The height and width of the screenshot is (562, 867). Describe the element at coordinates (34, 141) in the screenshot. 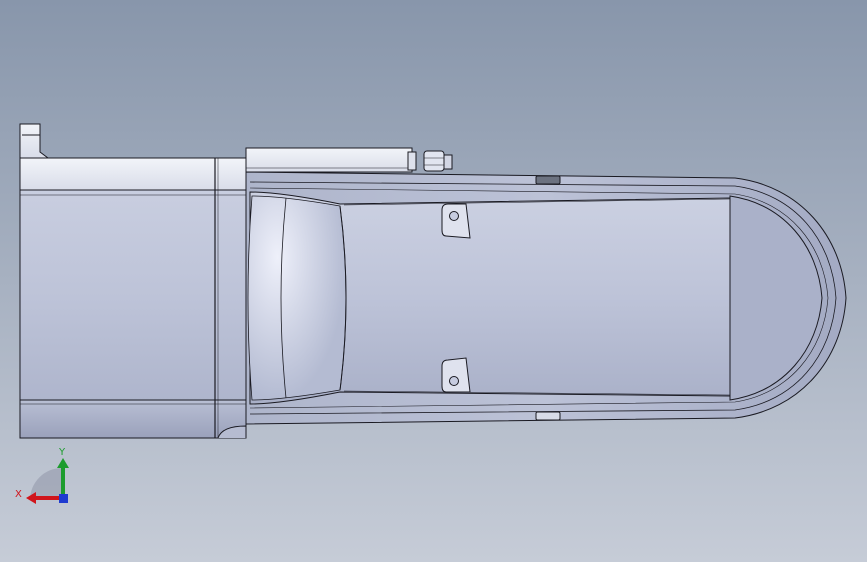

I see `top-tab` at that location.